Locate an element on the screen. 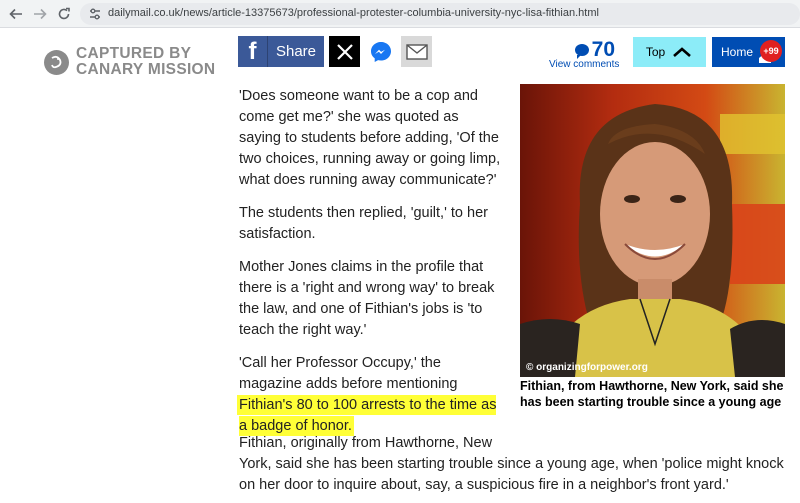  view-comments-link: 70 View comments is located at coordinates (583, 54).